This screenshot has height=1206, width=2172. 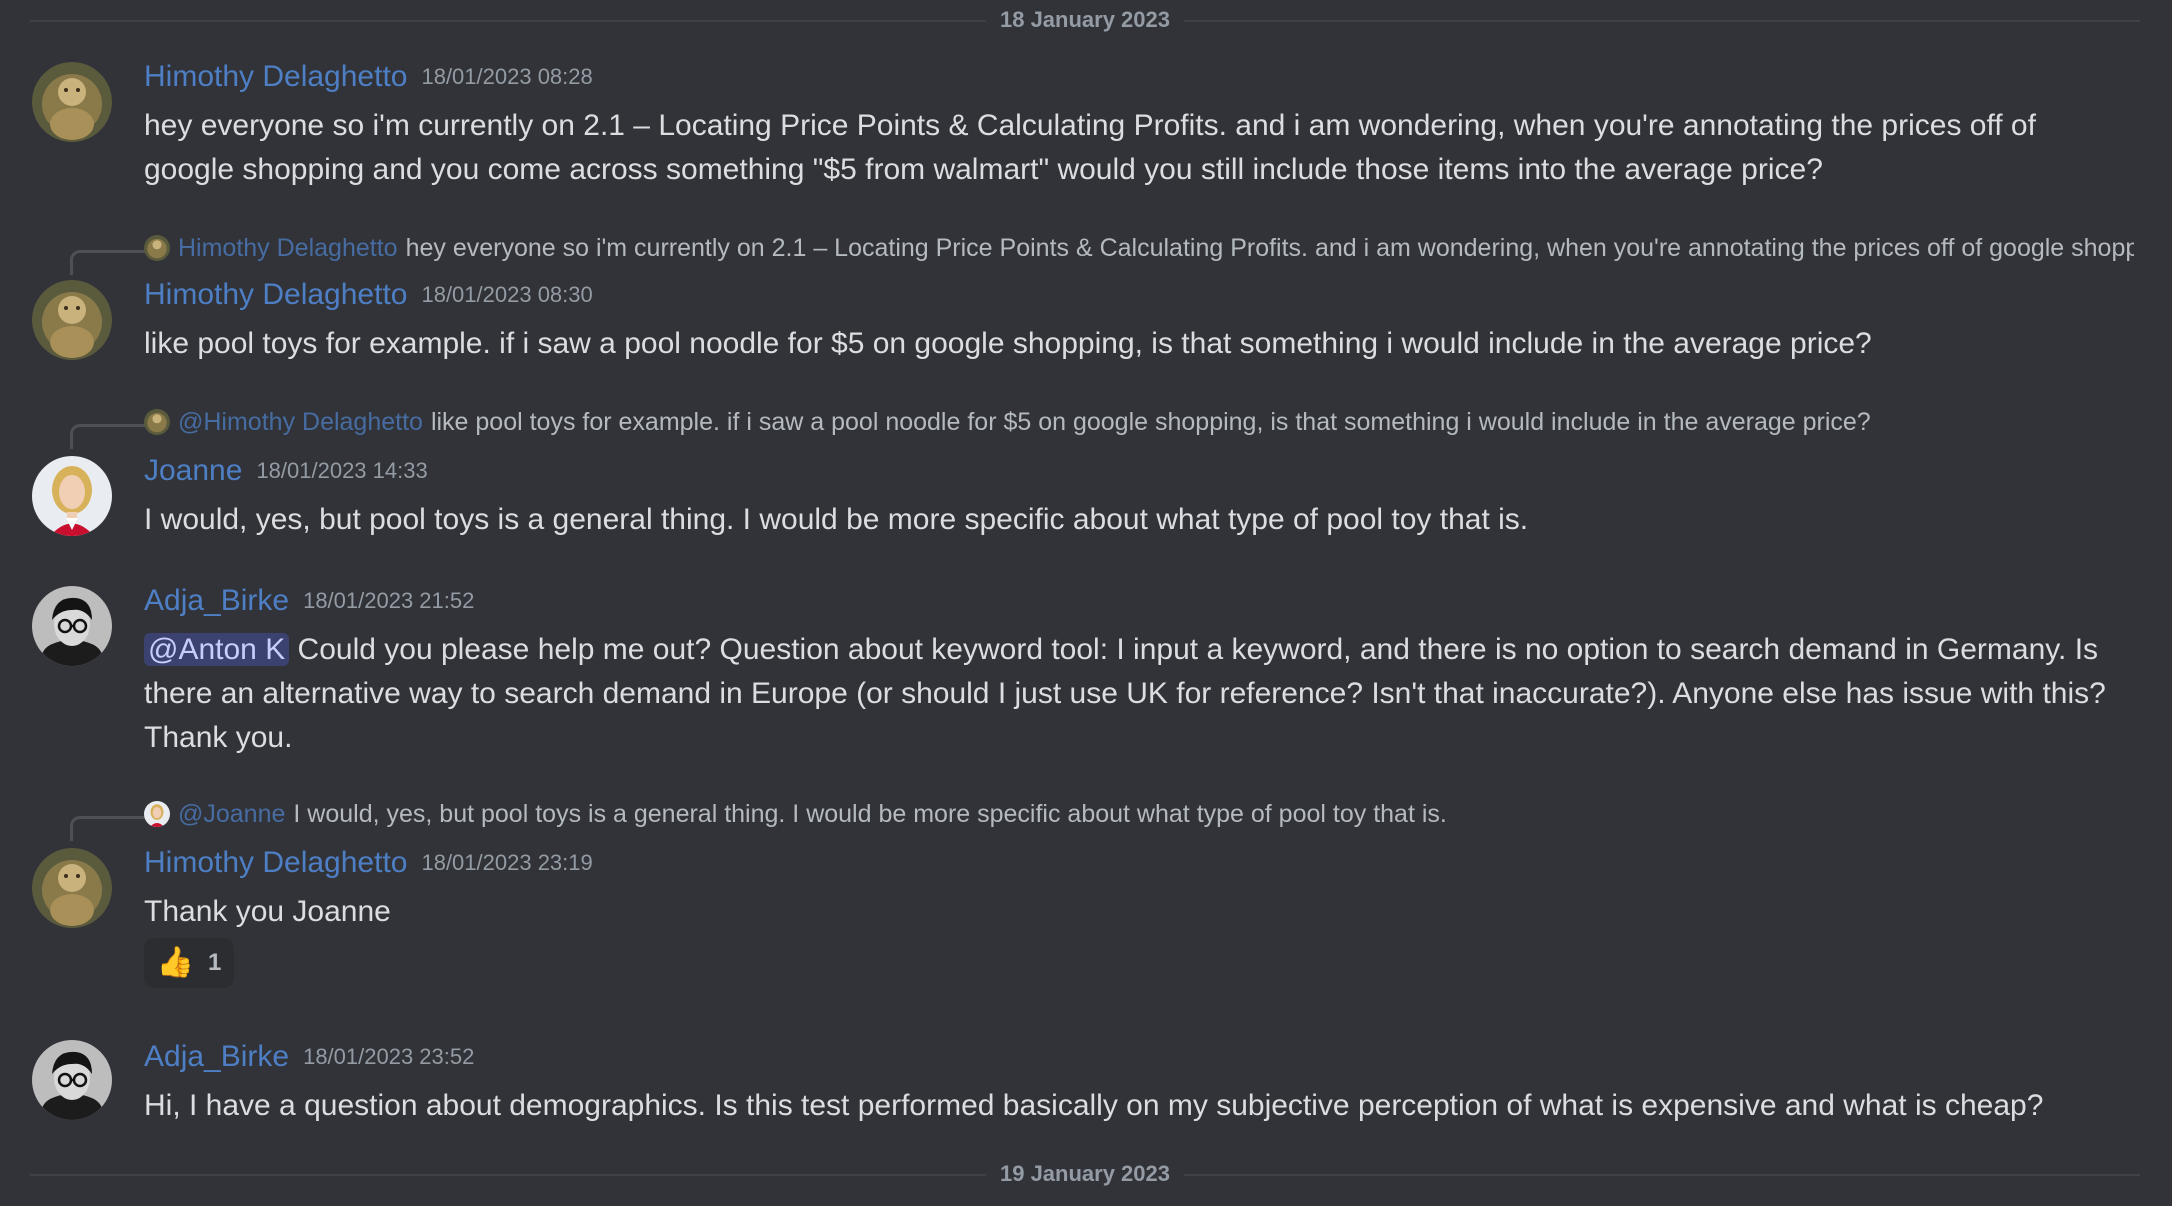 I want to click on message-header: Adja_Birke 18/01/2023 21:52, so click(x=309, y=601).